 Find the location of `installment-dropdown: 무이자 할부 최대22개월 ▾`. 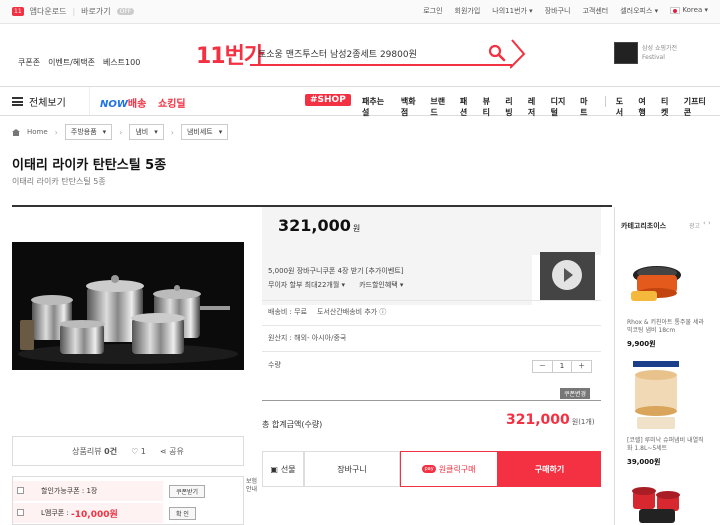

installment-dropdown: 무이자 할부 최대22개월 ▾ is located at coordinates (306, 285).